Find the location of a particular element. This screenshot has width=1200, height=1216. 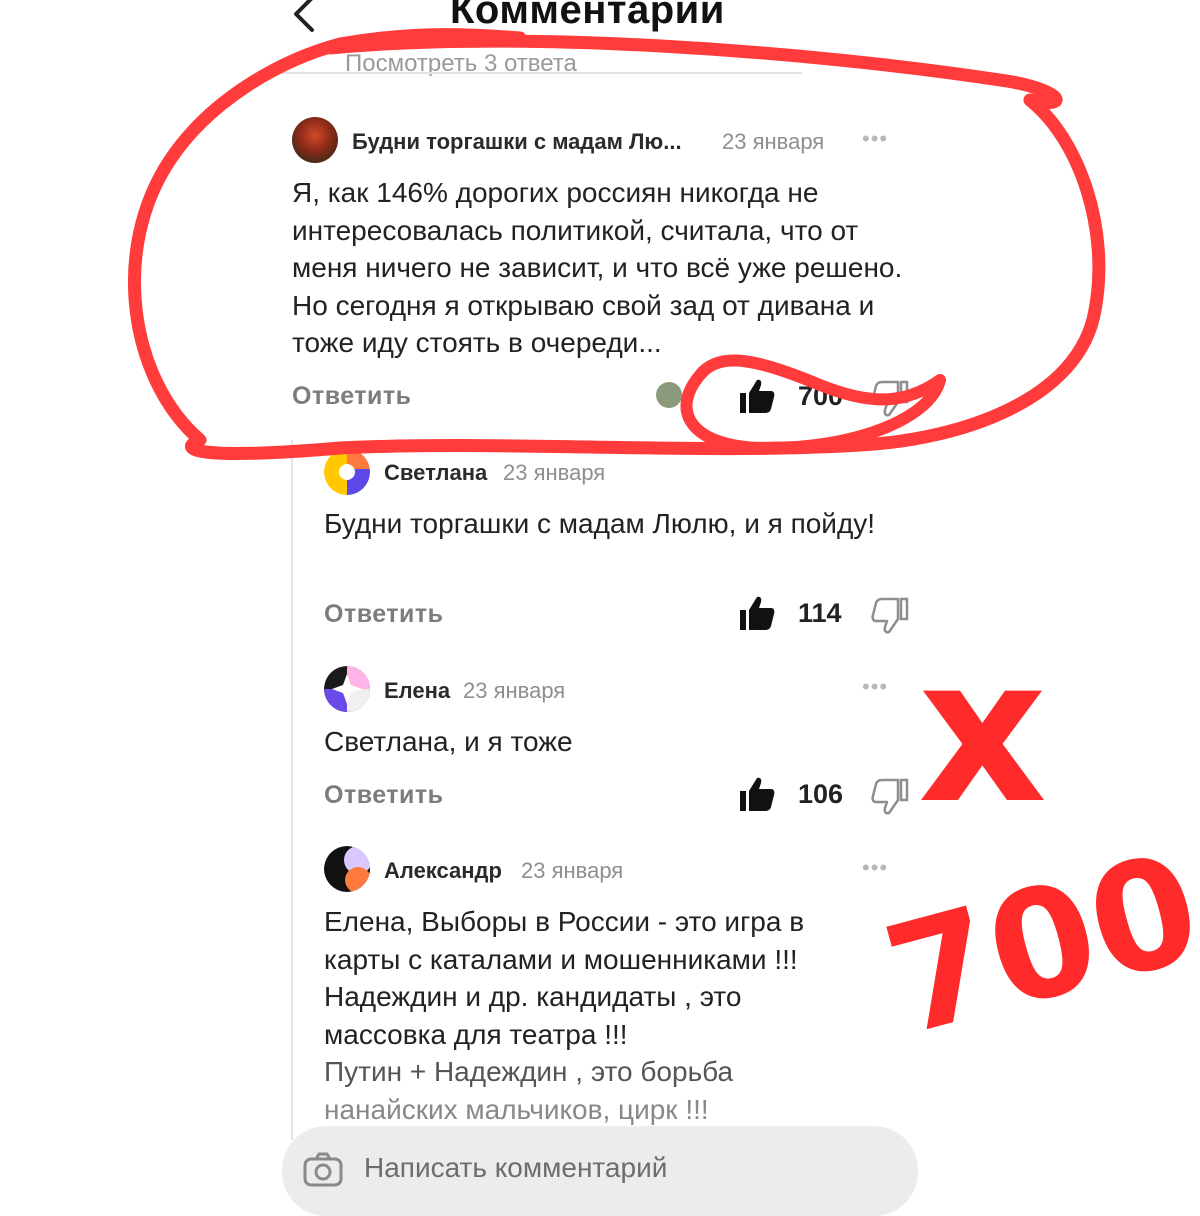

annotation-x: x is located at coordinates (982, 731).